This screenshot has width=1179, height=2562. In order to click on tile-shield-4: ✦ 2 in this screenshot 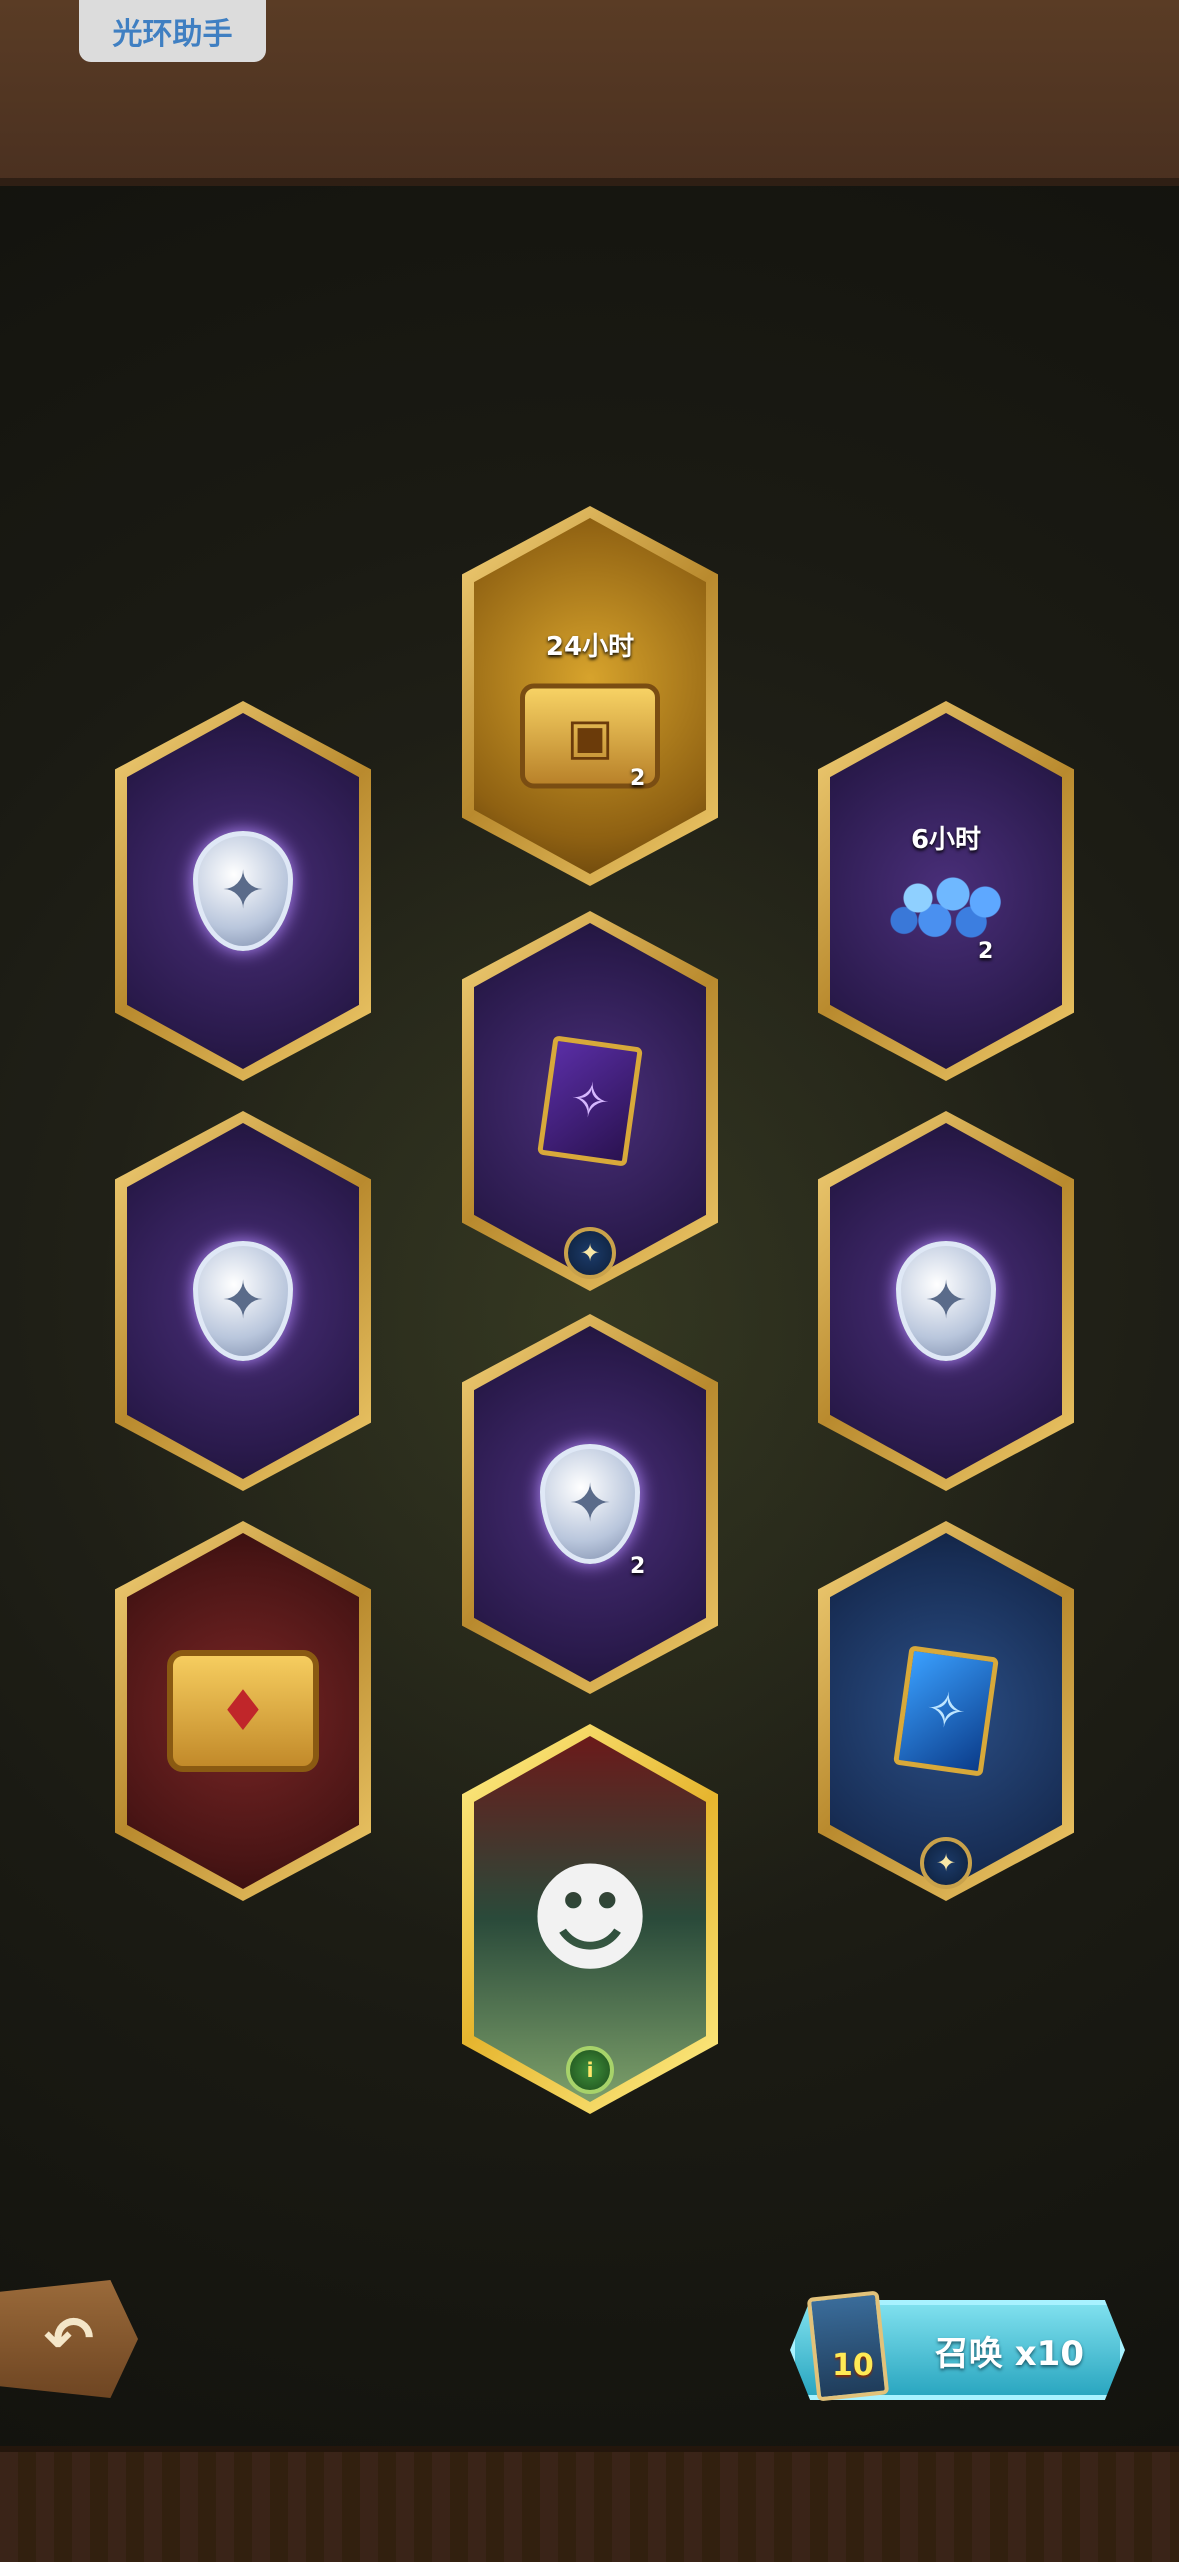, I will do `click(590, 1504)`.